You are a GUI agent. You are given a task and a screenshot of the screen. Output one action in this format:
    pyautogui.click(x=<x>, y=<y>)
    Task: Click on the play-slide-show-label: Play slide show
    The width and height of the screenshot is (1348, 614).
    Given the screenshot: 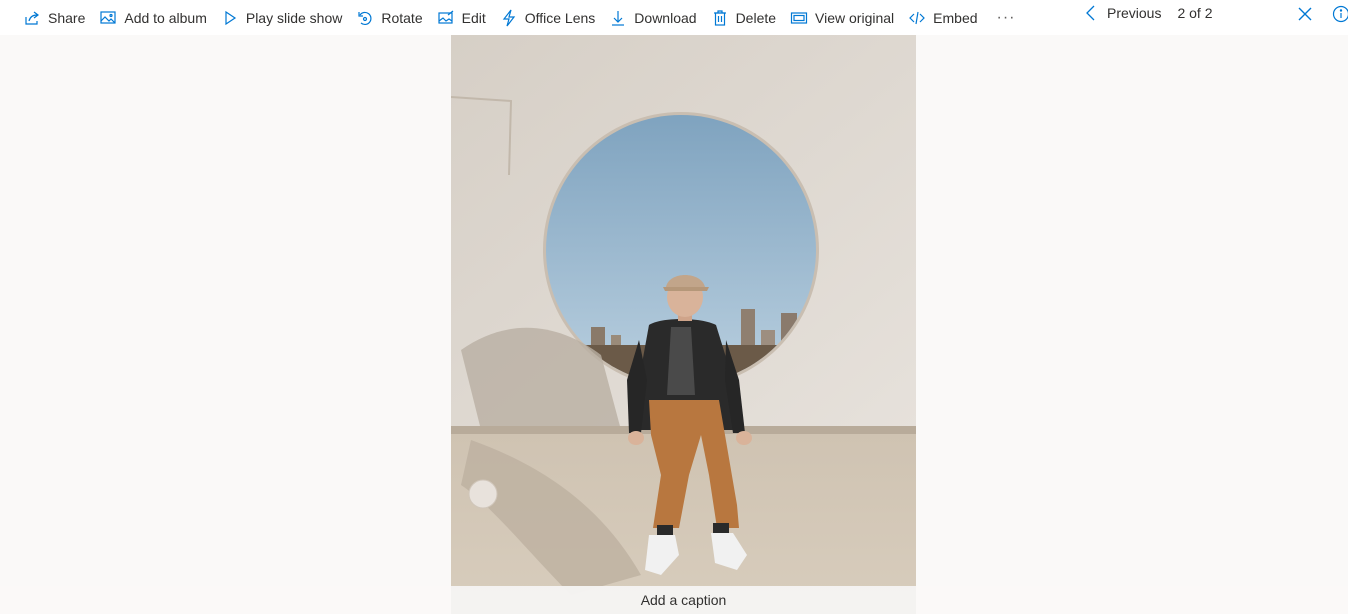 What is the action you would take?
    pyautogui.click(x=294, y=17)
    